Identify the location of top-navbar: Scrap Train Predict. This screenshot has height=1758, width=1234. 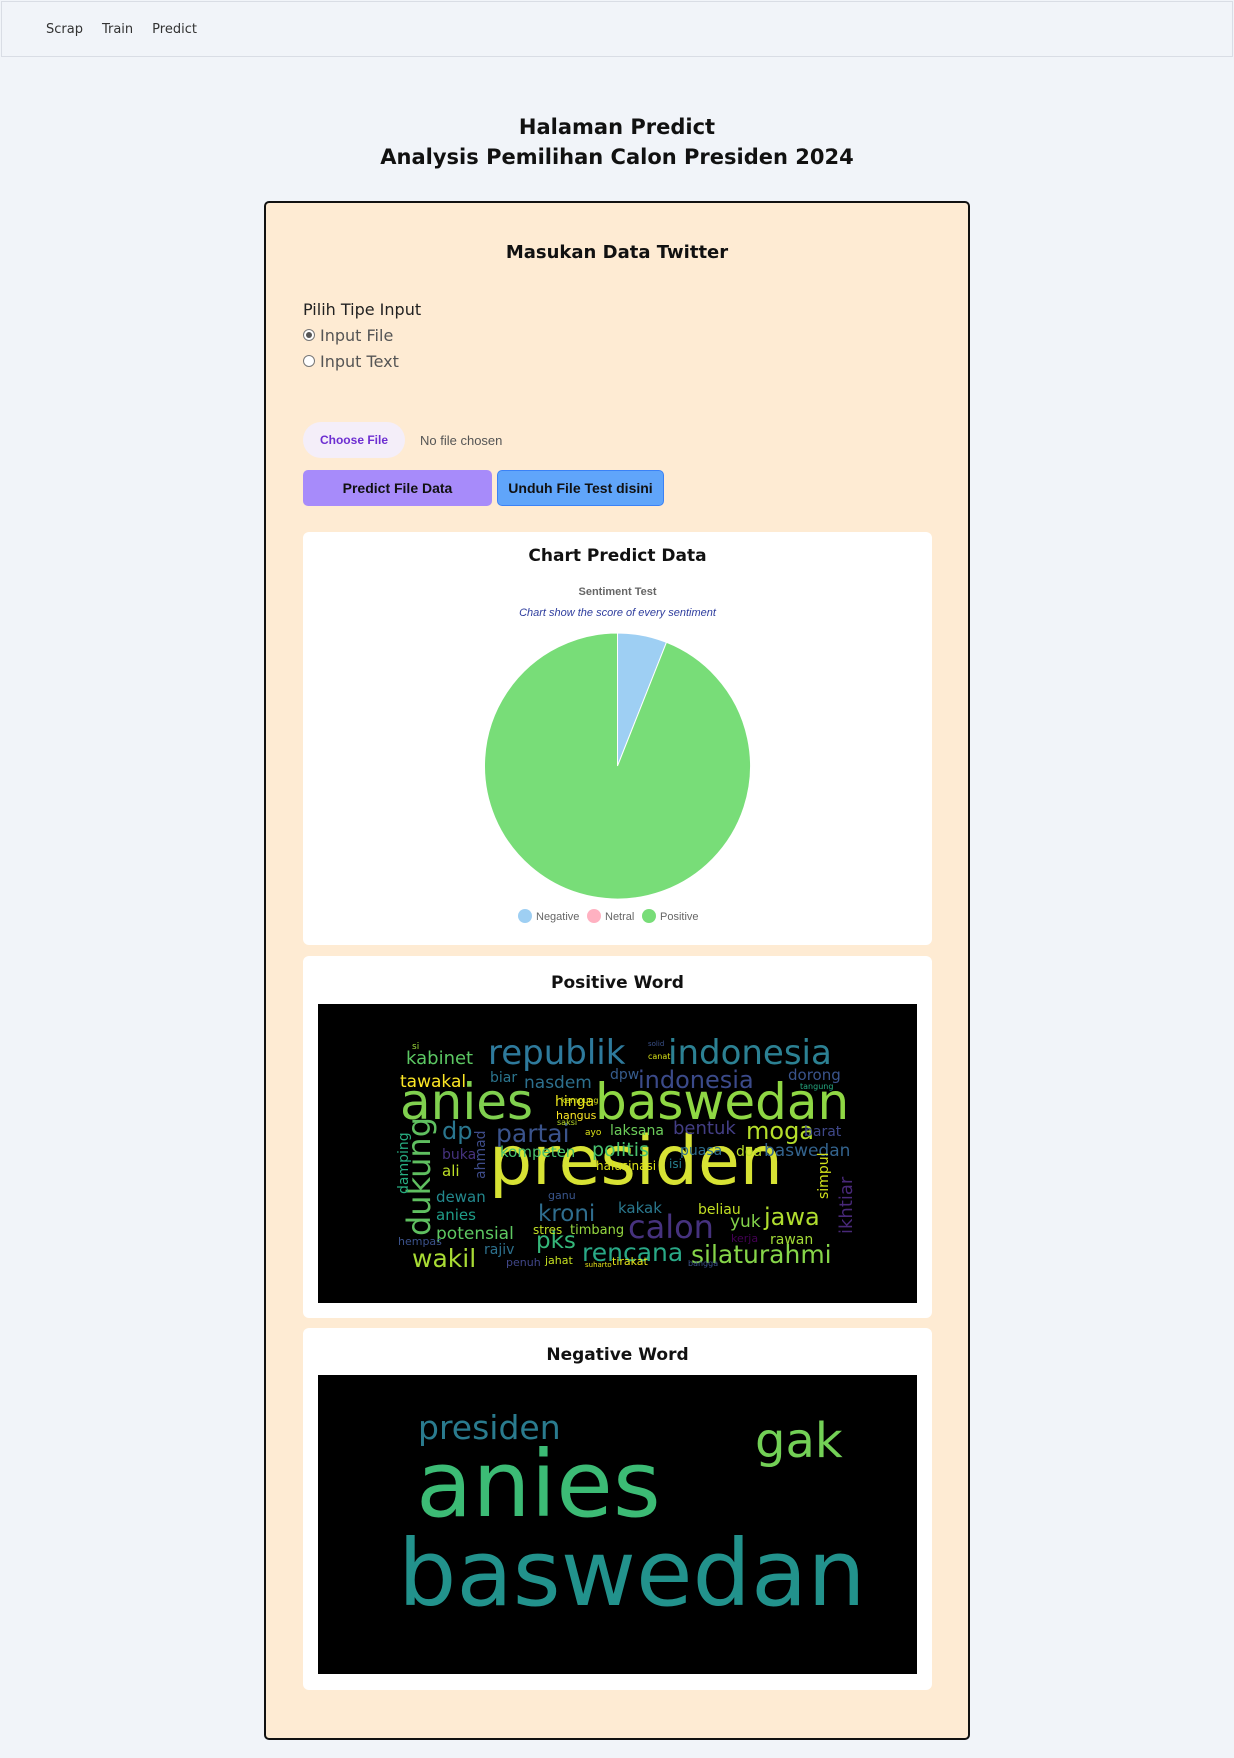
(617, 29).